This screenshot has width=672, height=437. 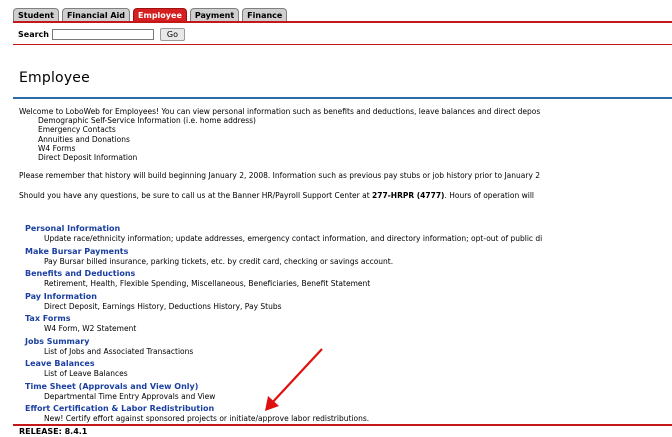 What do you see at coordinates (53, 431) in the screenshot?
I see `release-version: RELEASE: 8.4.1` at bounding box center [53, 431].